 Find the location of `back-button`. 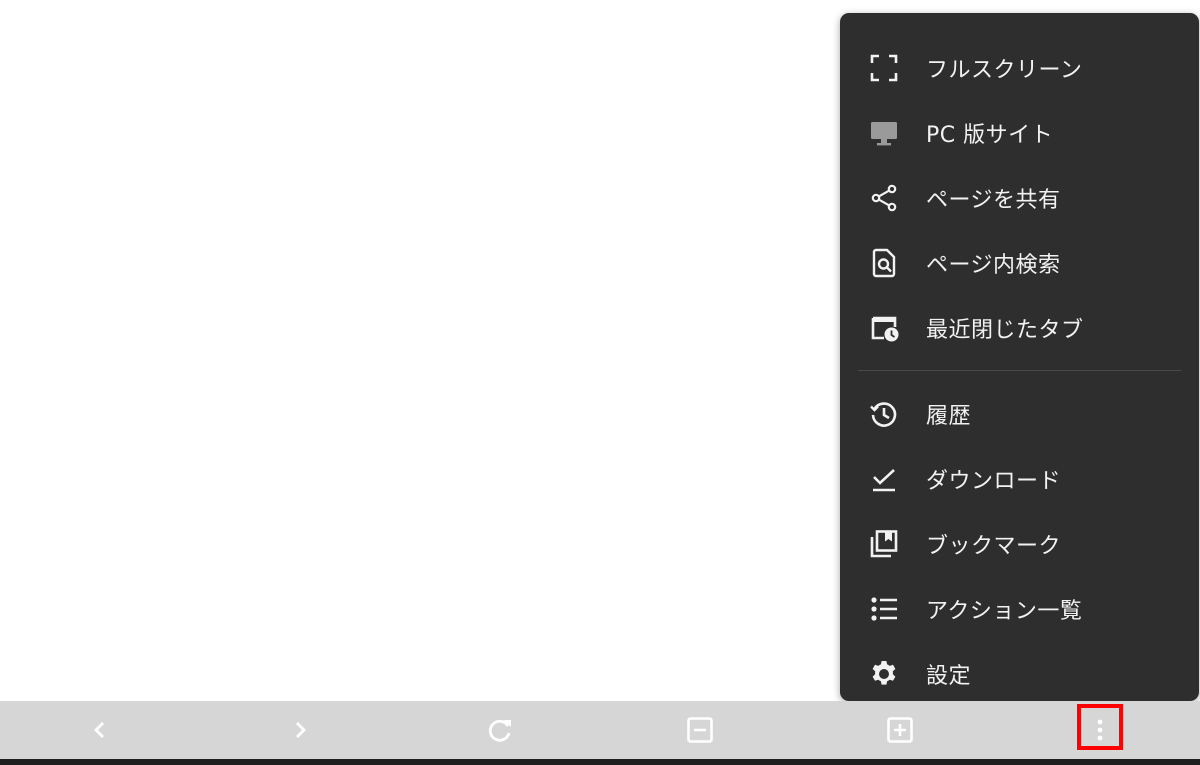

back-button is located at coordinates (100, 730).